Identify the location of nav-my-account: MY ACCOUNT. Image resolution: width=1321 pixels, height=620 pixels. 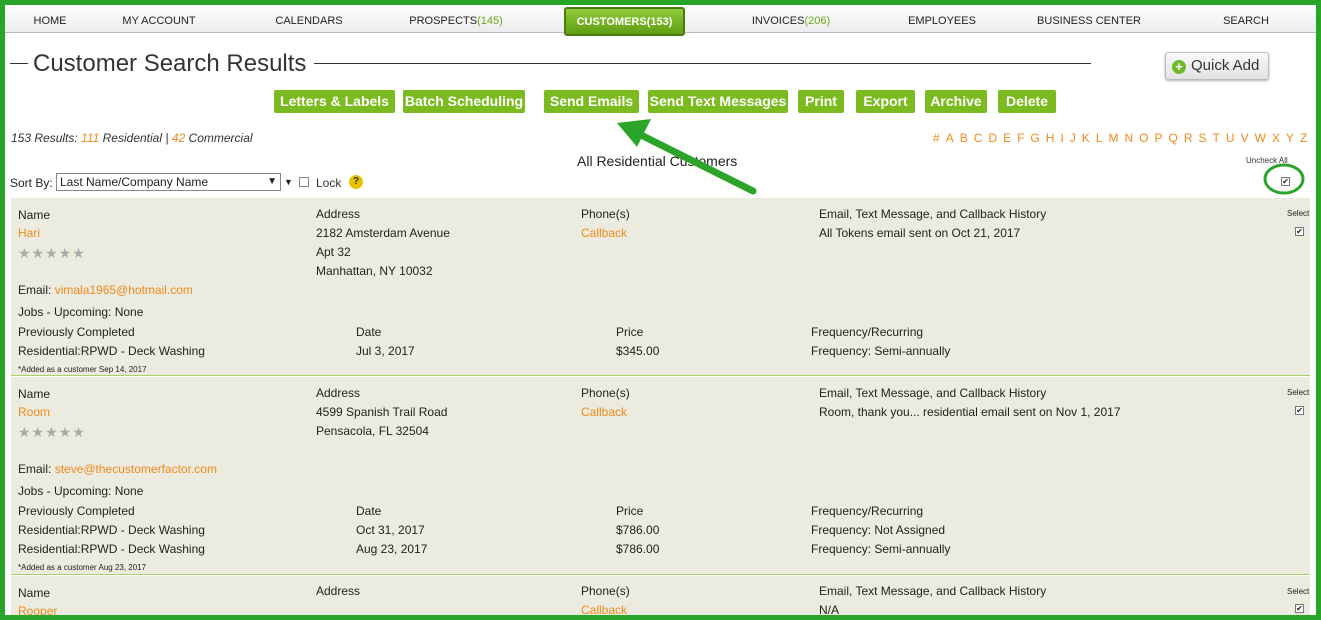
(158, 19).